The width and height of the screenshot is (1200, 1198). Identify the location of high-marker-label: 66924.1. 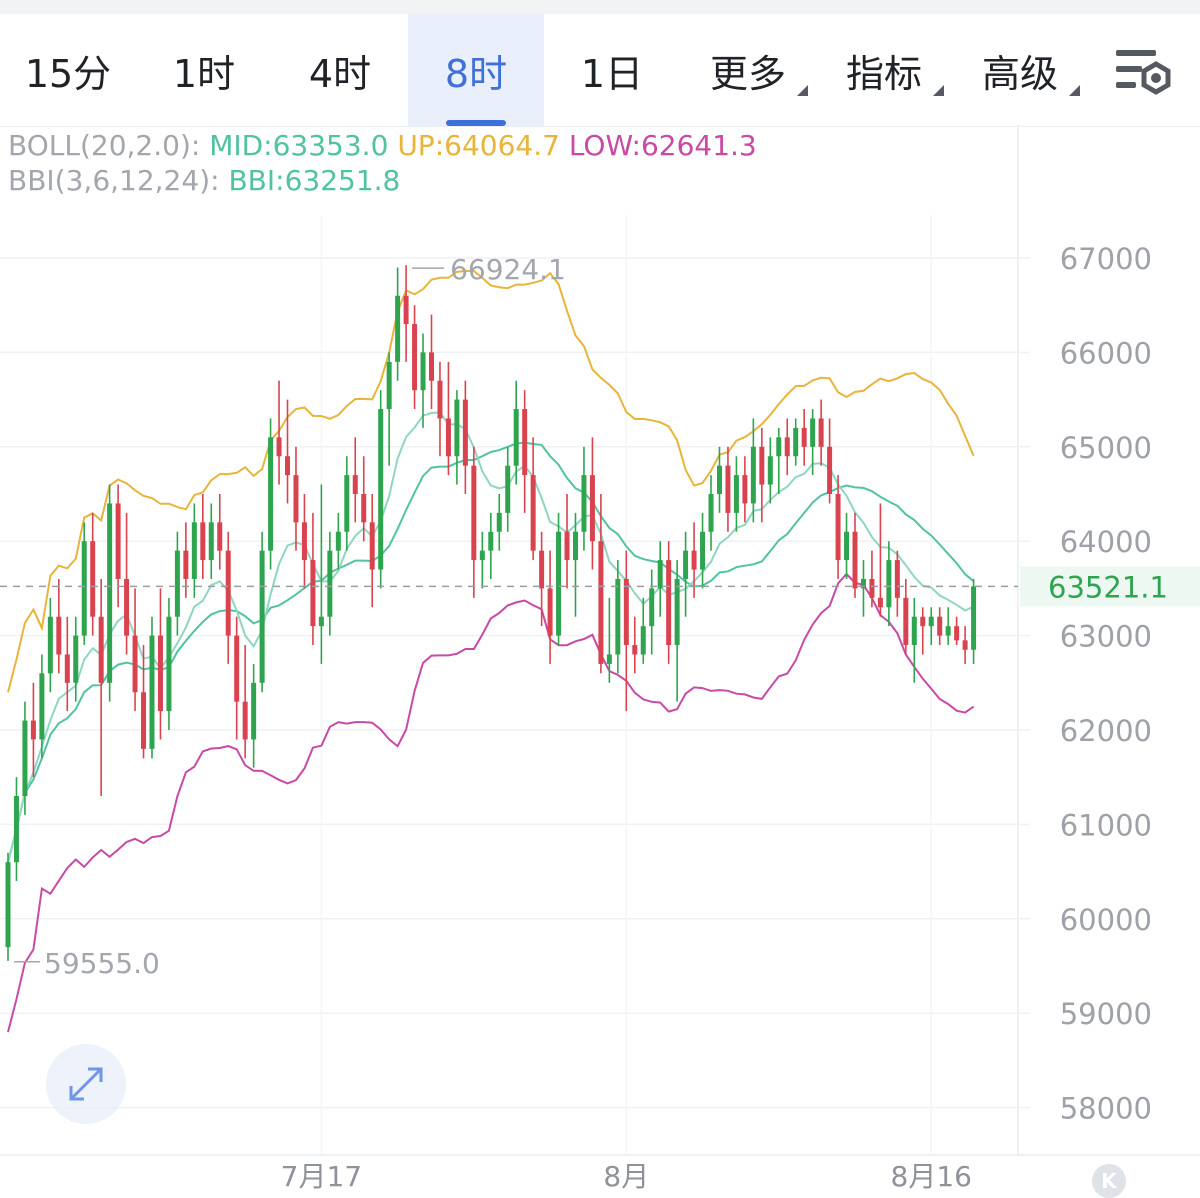
(508, 269).